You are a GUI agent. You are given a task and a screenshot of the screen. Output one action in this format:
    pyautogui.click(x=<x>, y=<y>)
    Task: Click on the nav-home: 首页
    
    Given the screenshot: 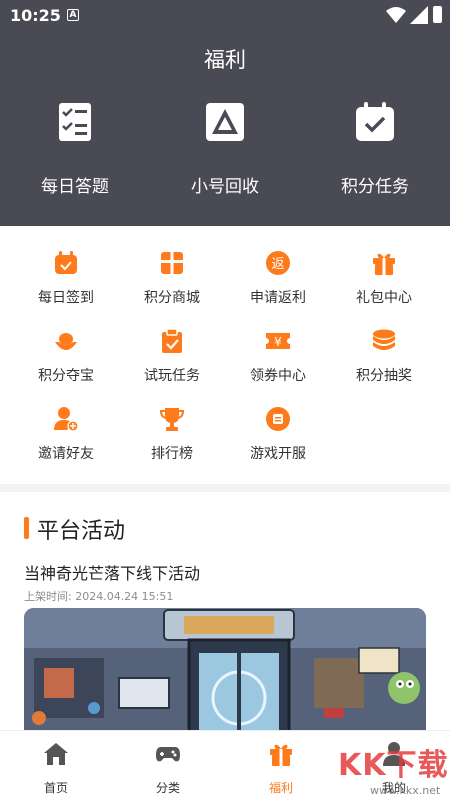 What is the action you would take?
    pyautogui.click(x=56, y=768)
    